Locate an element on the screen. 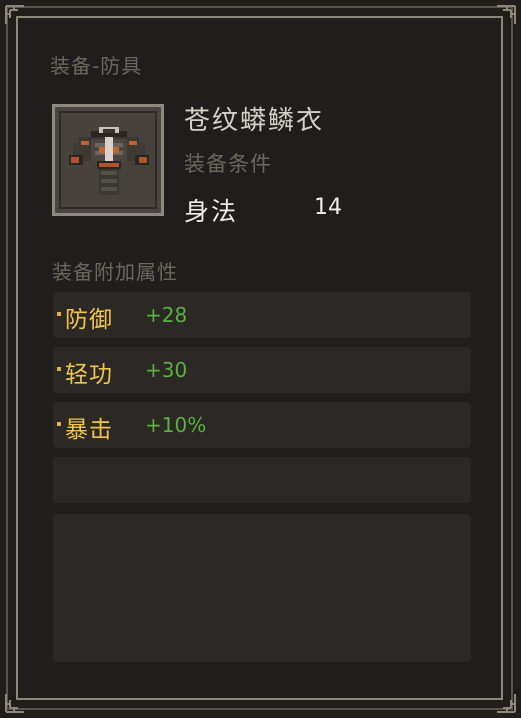 This screenshot has height=718, width=521. bonus-label: 暴击 is located at coordinates (89, 430).